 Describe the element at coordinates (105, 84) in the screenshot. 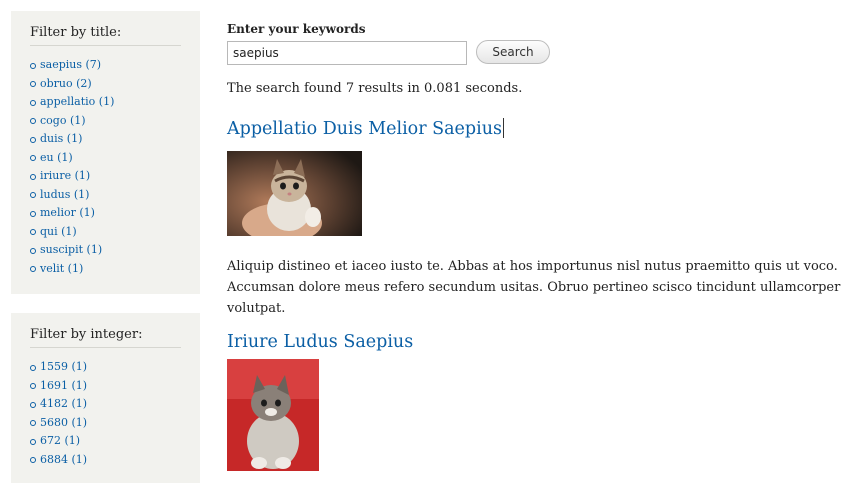

I see `facet-item: obruo (2)` at that location.